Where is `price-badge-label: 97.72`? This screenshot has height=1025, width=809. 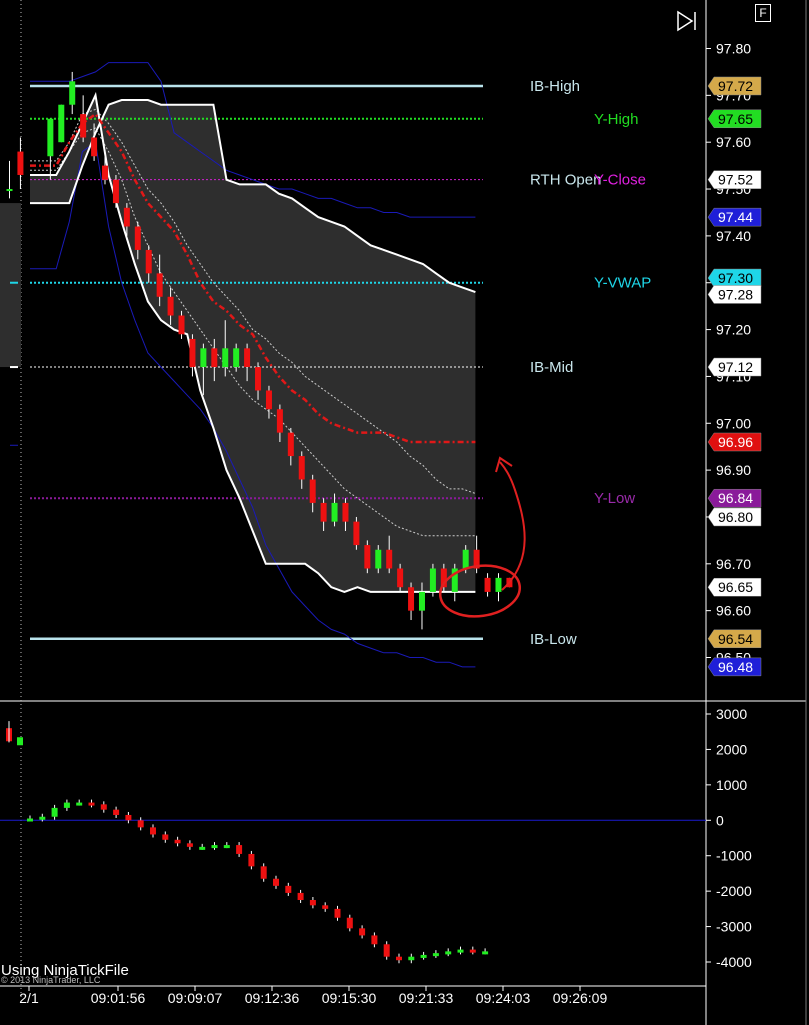 price-badge-label: 97.72 is located at coordinates (735, 86).